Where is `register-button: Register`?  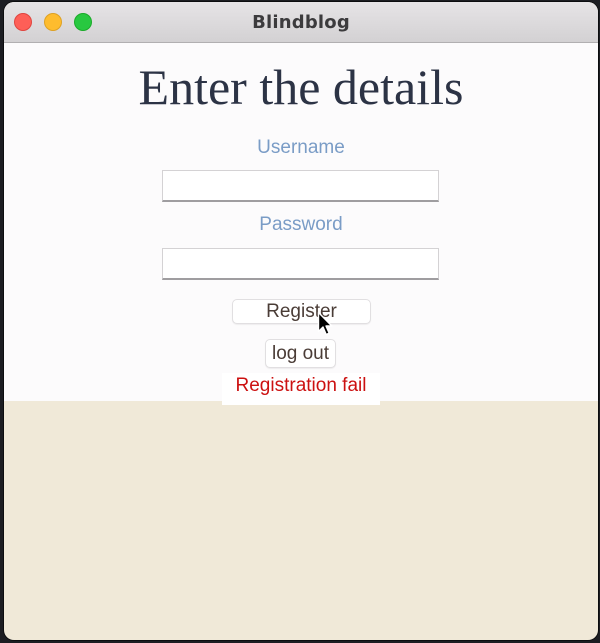
register-button: Register is located at coordinates (301, 311).